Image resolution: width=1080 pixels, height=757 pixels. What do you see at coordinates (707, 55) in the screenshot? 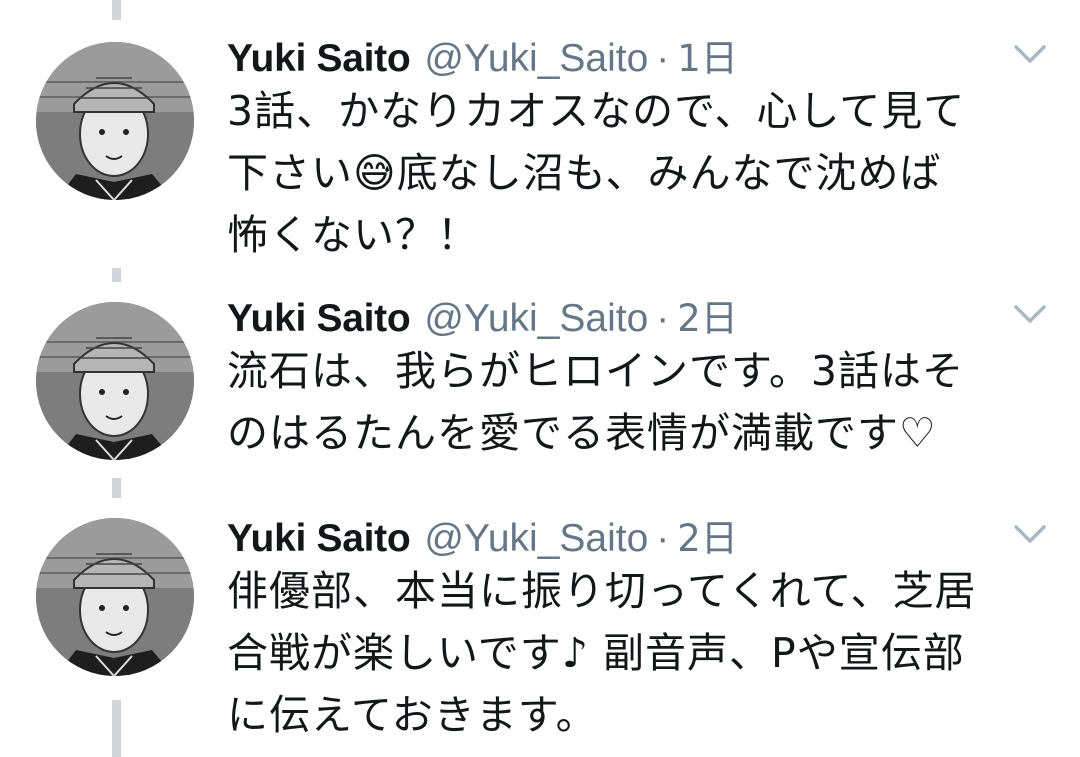
I see `timestamp: 1日` at bounding box center [707, 55].